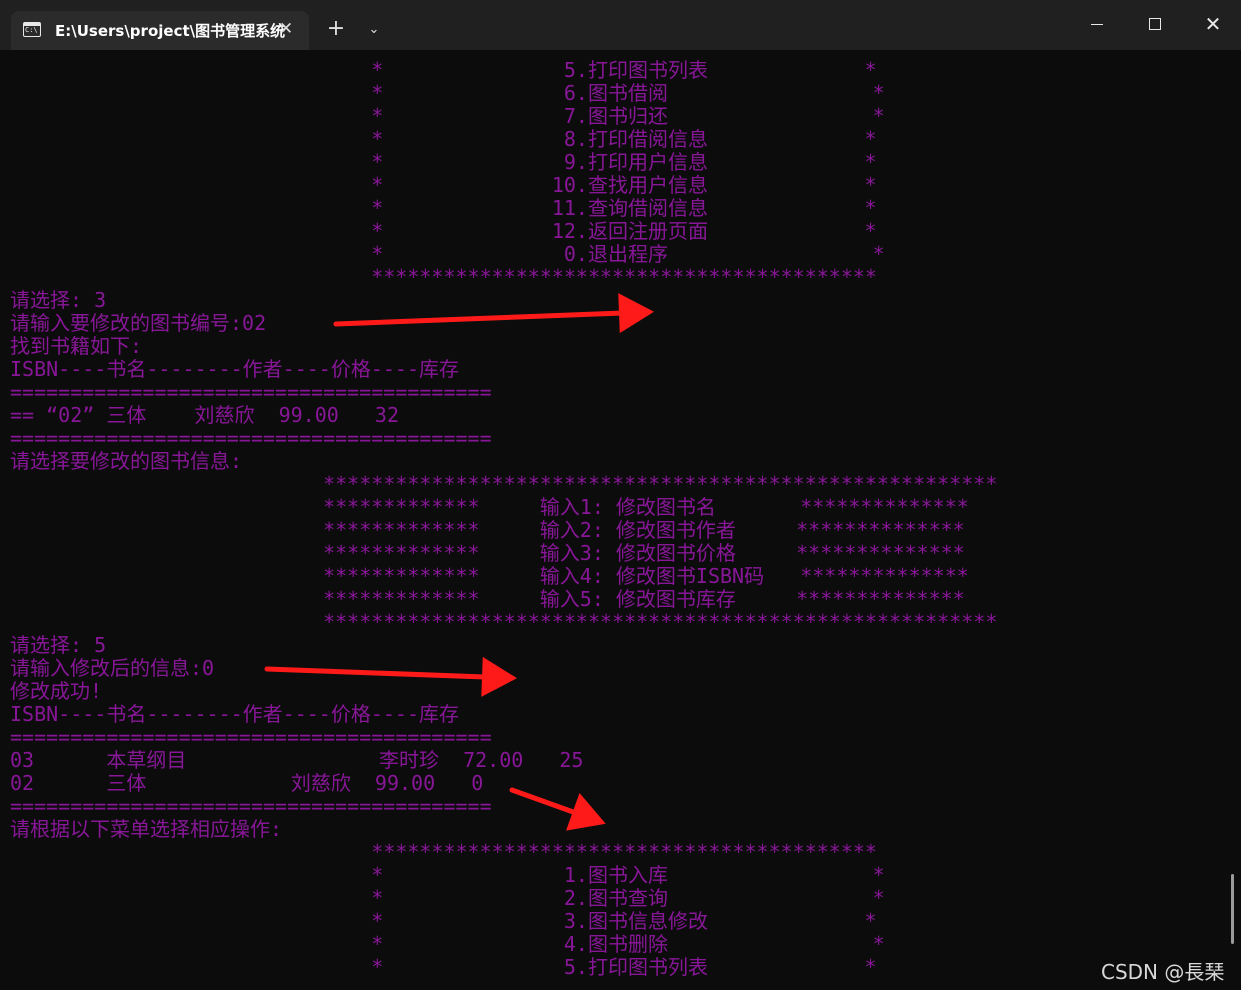 The width and height of the screenshot is (1241, 990). What do you see at coordinates (58, 300) in the screenshot?
I see `console-line: 请选择: 3` at bounding box center [58, 300].